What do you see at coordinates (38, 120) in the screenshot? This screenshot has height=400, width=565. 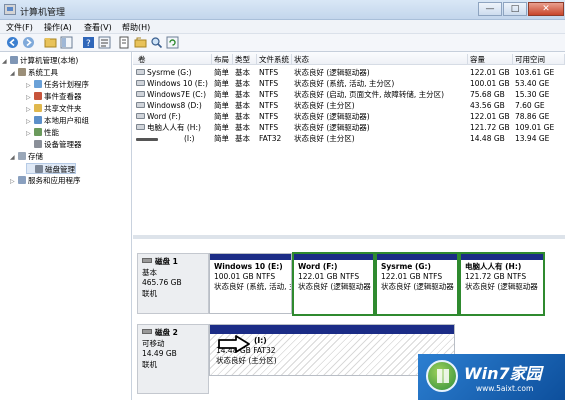 I see `users-icon` at bounding box center [38, 120].